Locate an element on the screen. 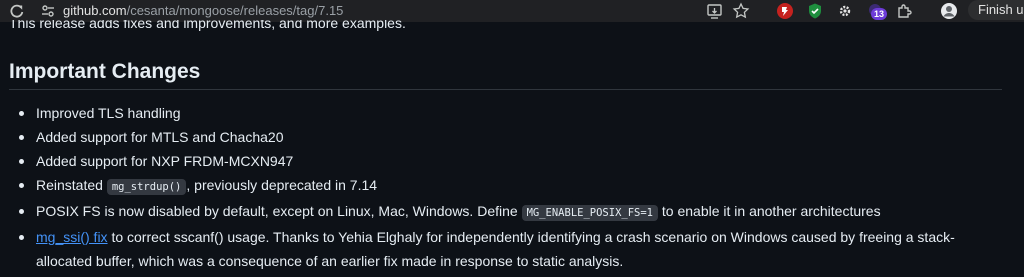  item-text: , previously deprecated in 7.14 is located at coordinates (282, 185).